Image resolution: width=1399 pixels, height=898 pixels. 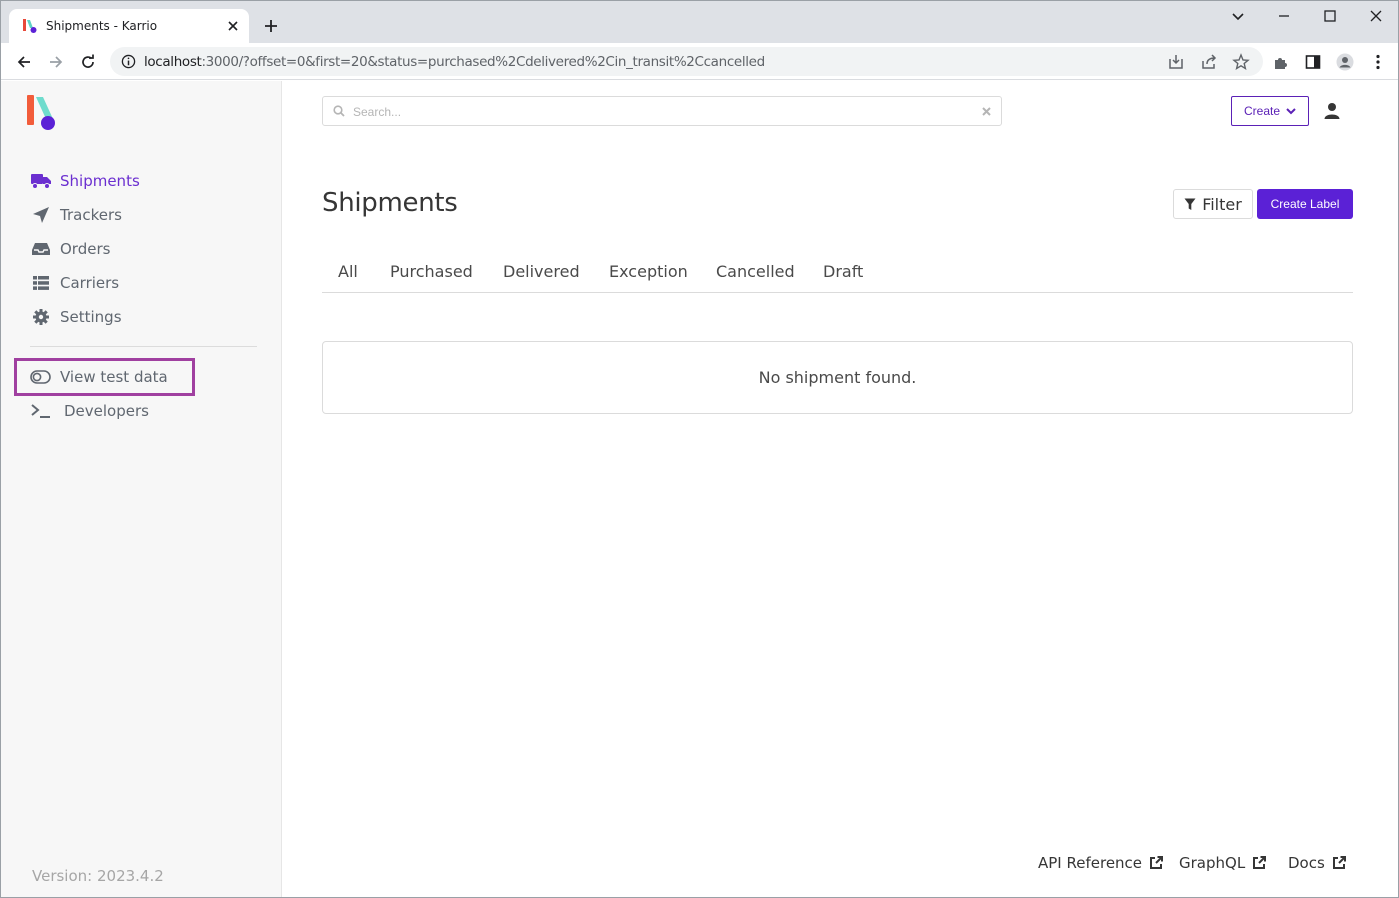 What do you see at coordinates (1313, 62) in the screenshot?
I see `side-panel-icon` at bounding box center [1313, 62].